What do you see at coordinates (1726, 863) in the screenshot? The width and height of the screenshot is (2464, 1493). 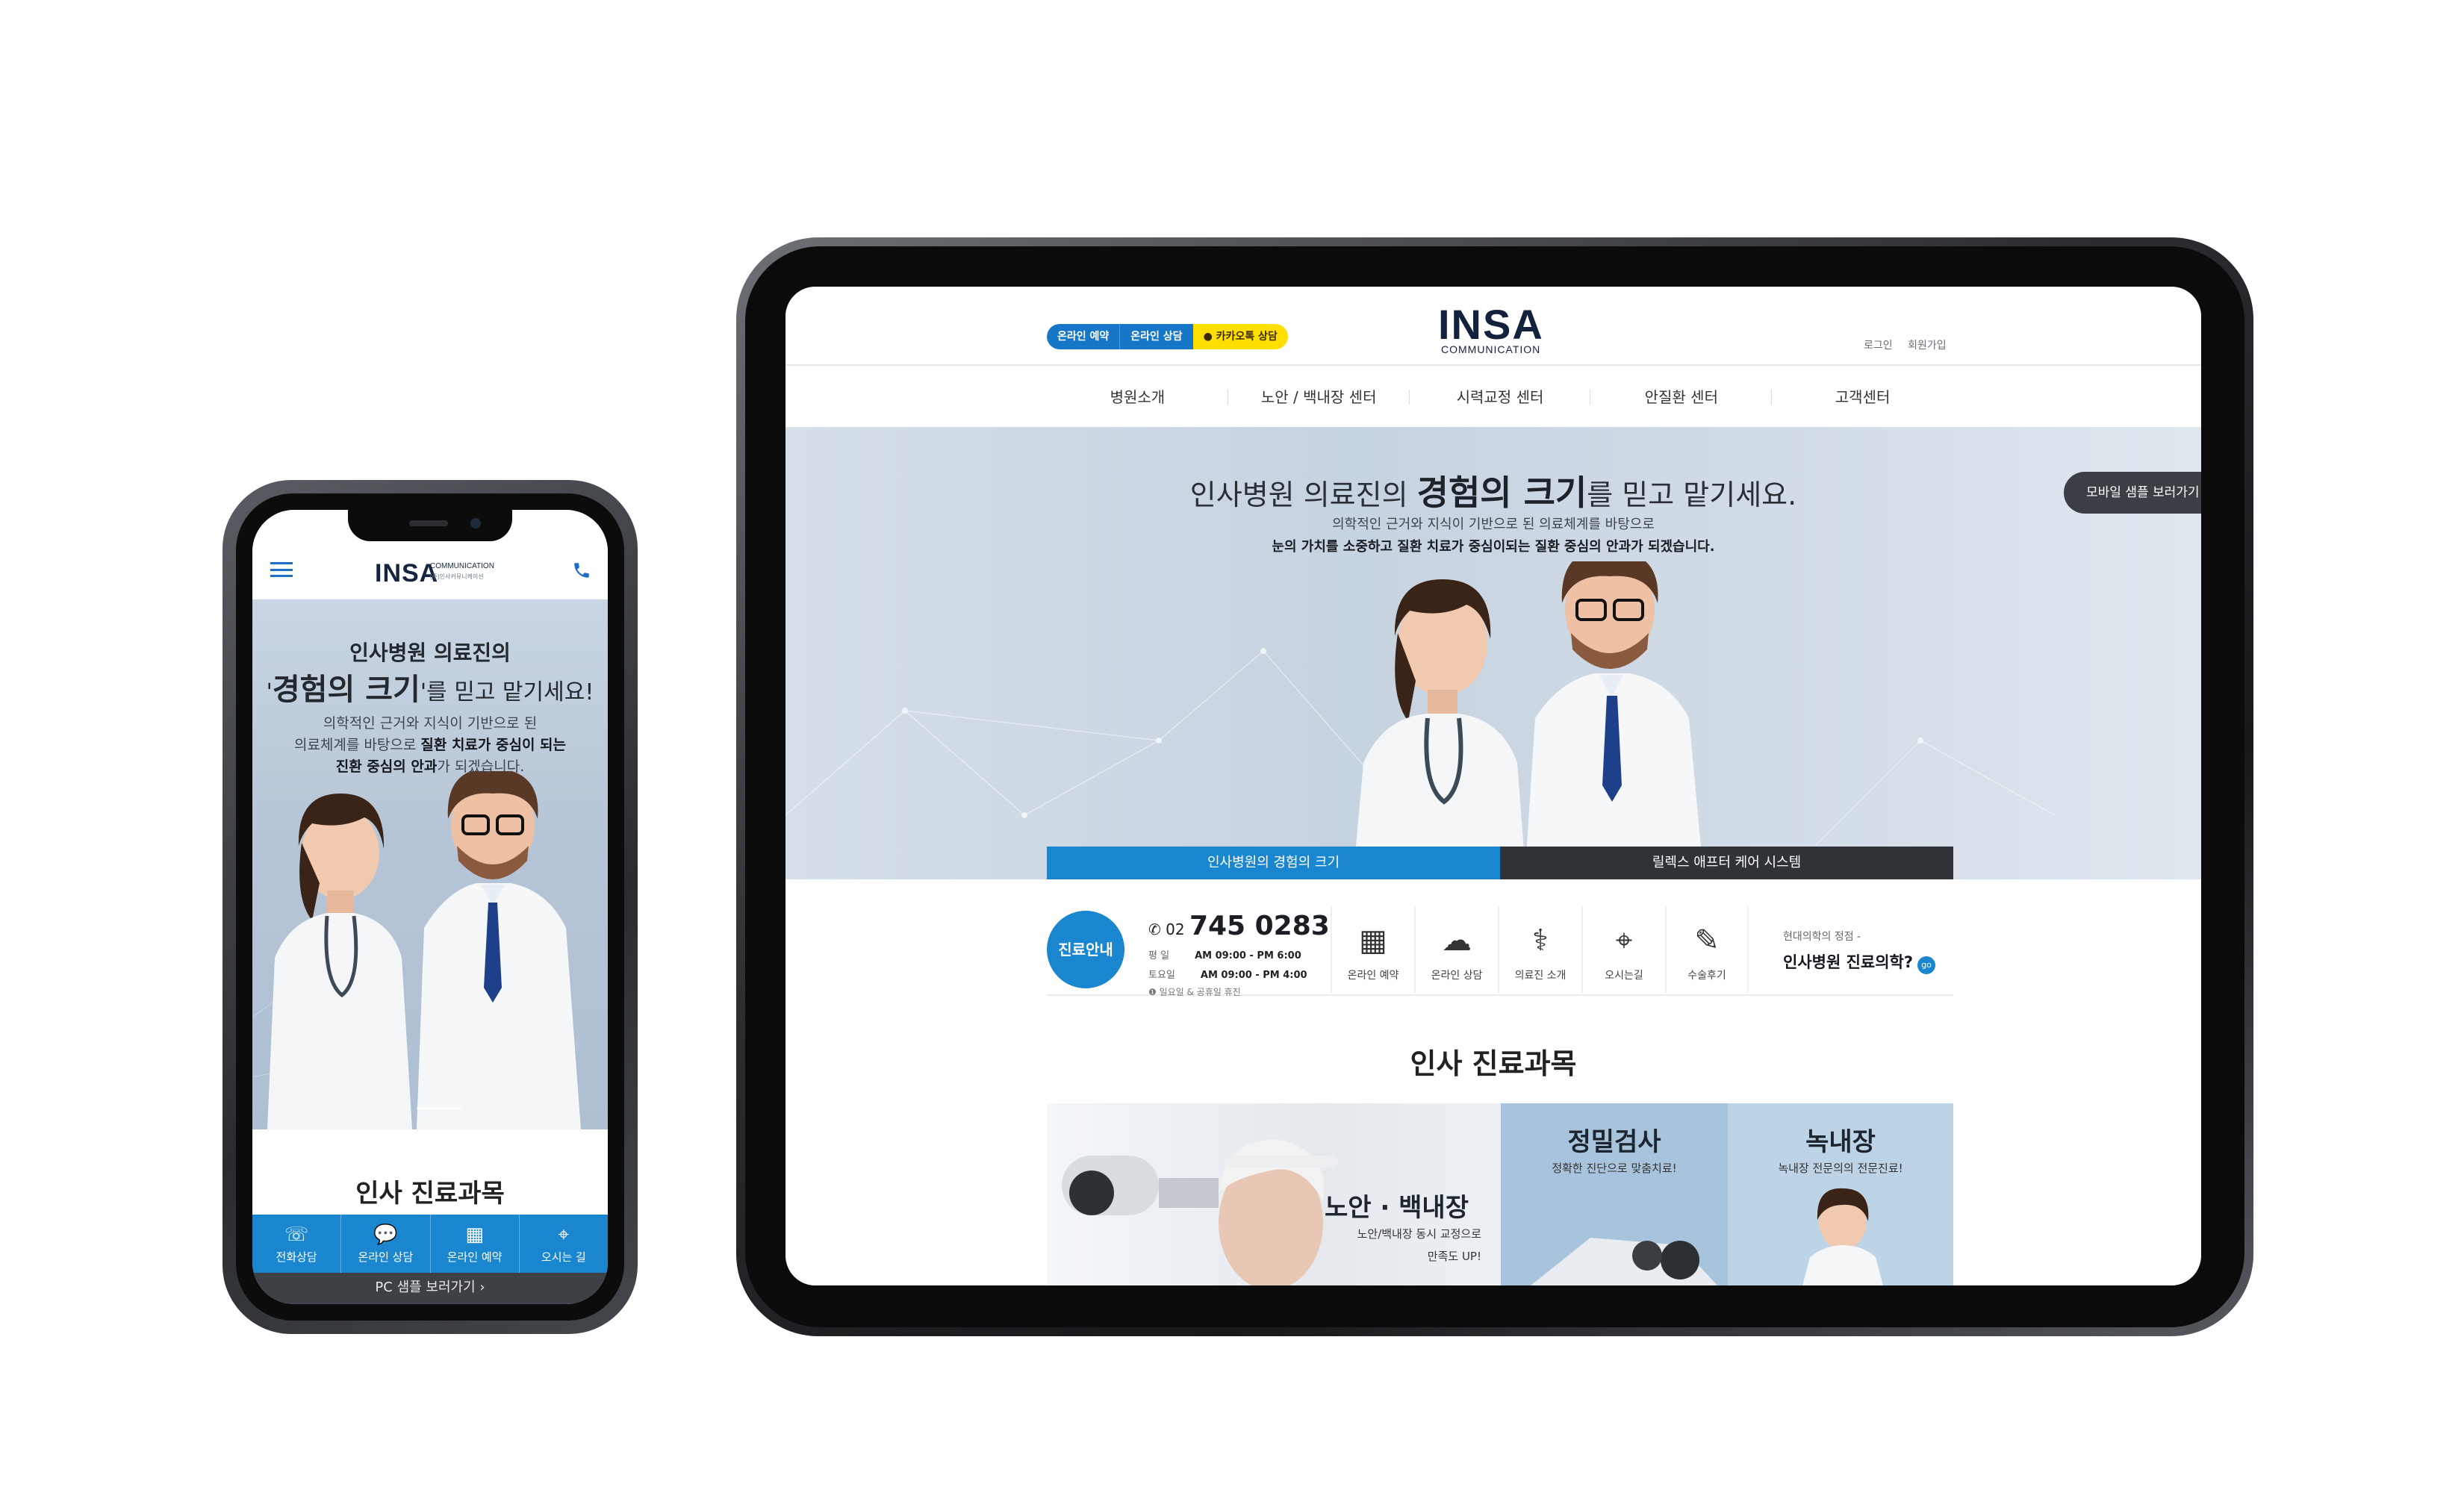 I see `slide-tab-aftercare: 릴렉스 애프터 케어 시스템` at bounding box center [1726, 863].